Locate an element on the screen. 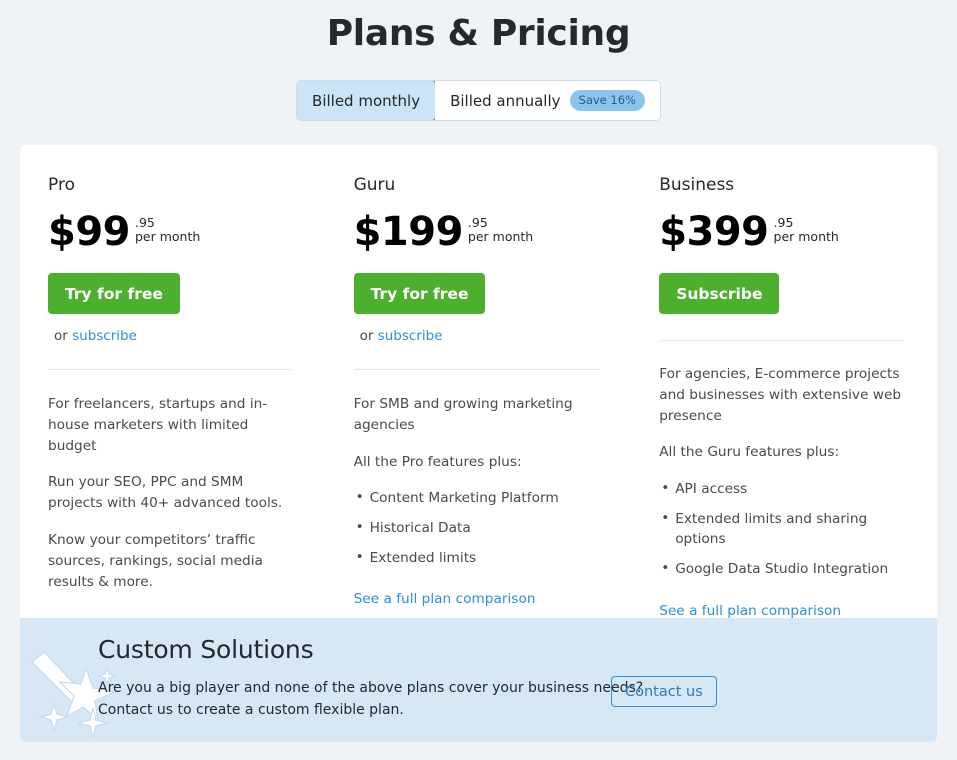 This screenshot has height=760, width=957. plan-price: $99 .95 per month is located at coordinates (187, 232).